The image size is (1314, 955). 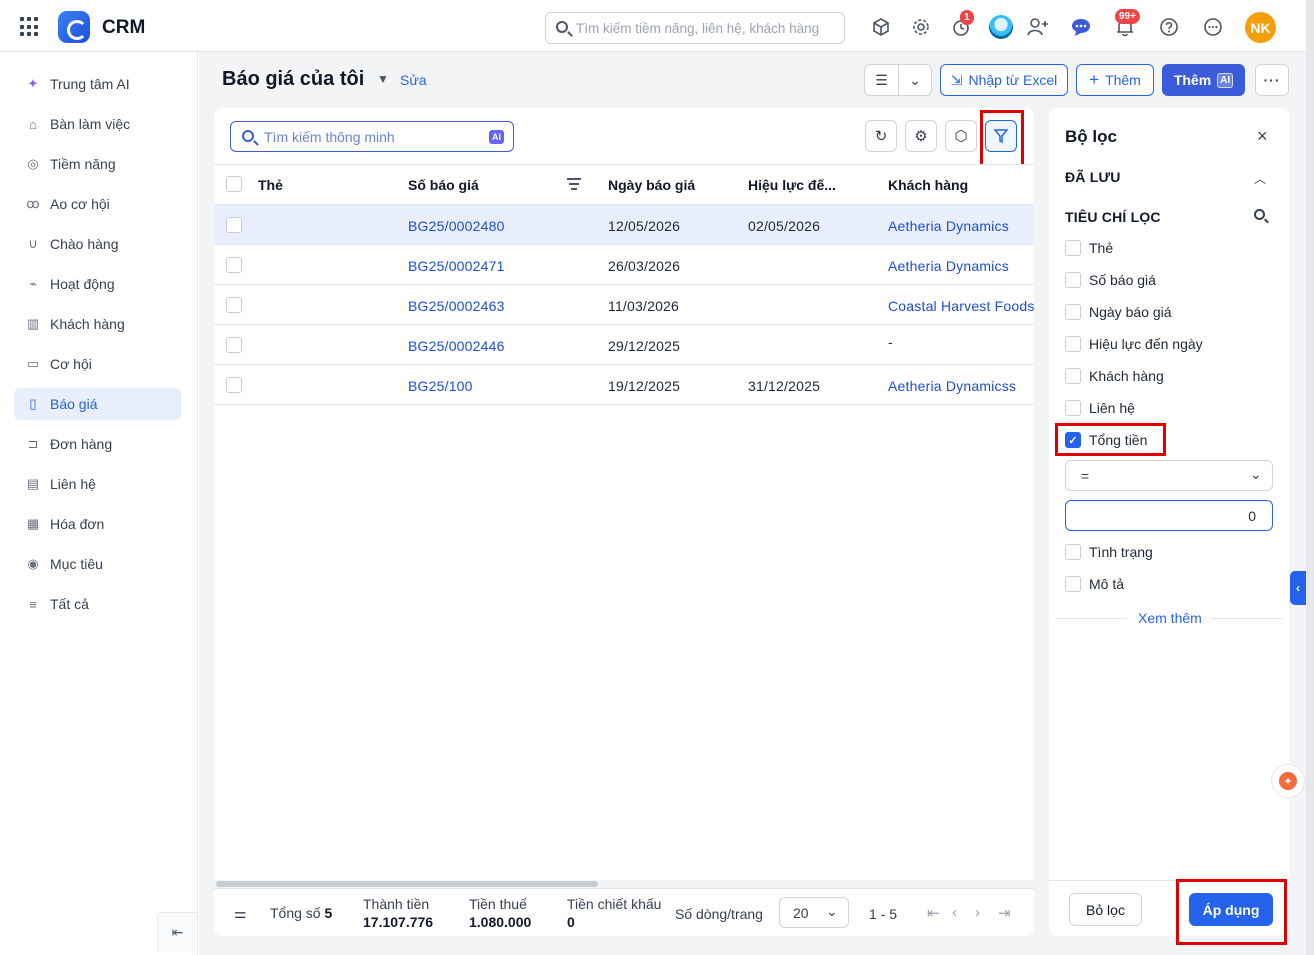 I want to click on table-settings-button: ⚙, so click(x=921, y=136).